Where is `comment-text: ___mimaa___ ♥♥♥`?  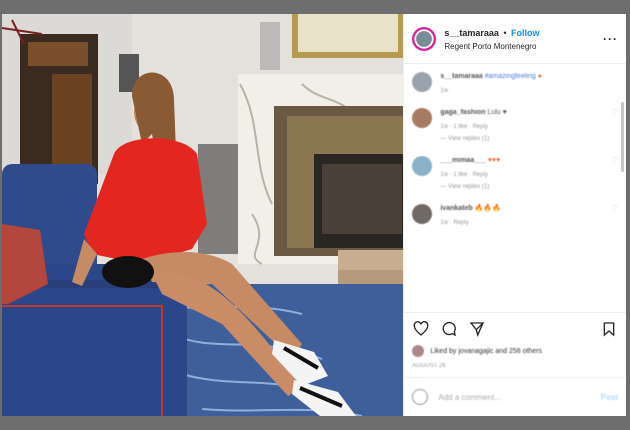
comment-text: ___mimaa___ ♥♥♥ is located at coordinates (524, 161).